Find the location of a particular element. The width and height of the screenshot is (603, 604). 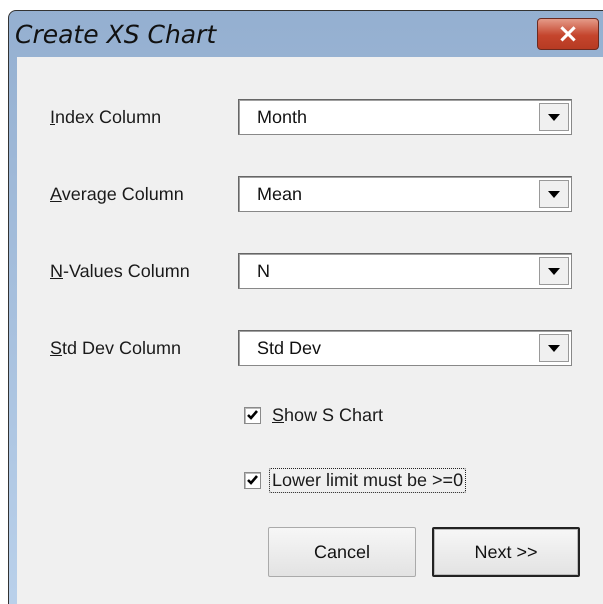

dropdown-field: Std Dev is located at coordinates (405, 348).